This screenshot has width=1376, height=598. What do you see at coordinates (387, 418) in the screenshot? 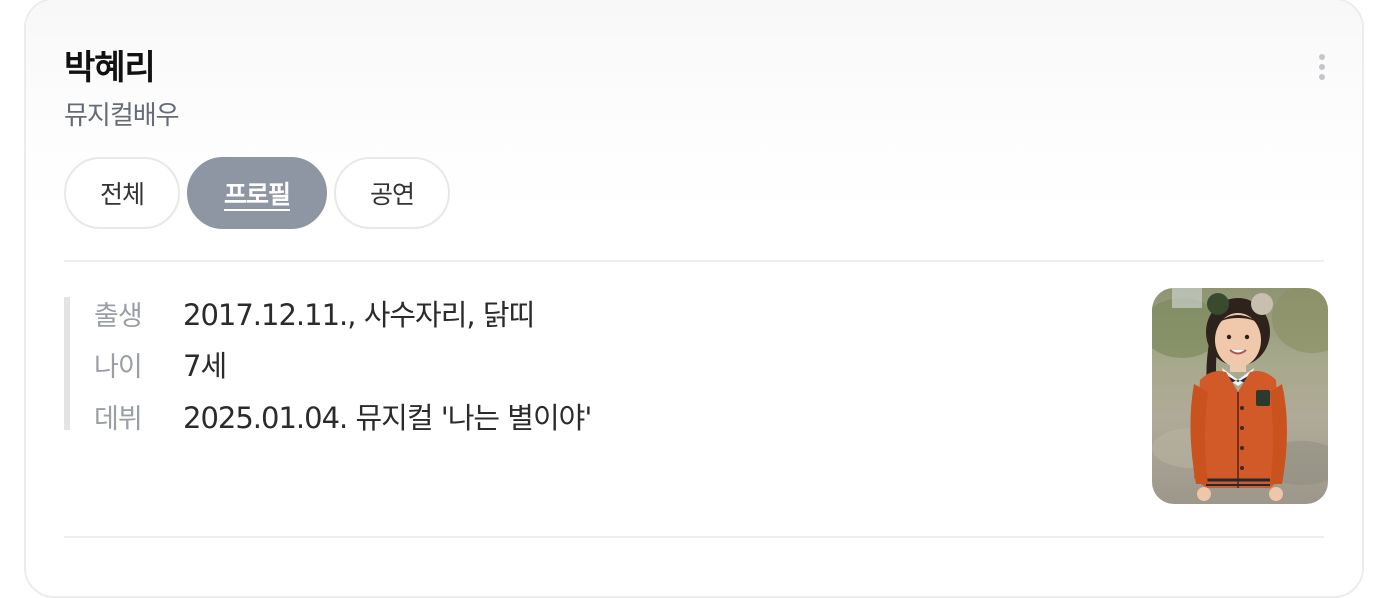
I see `info-value: 2025.01.04. 뮤지컬 '나는 별이야'` at bounding box center [387, 418].